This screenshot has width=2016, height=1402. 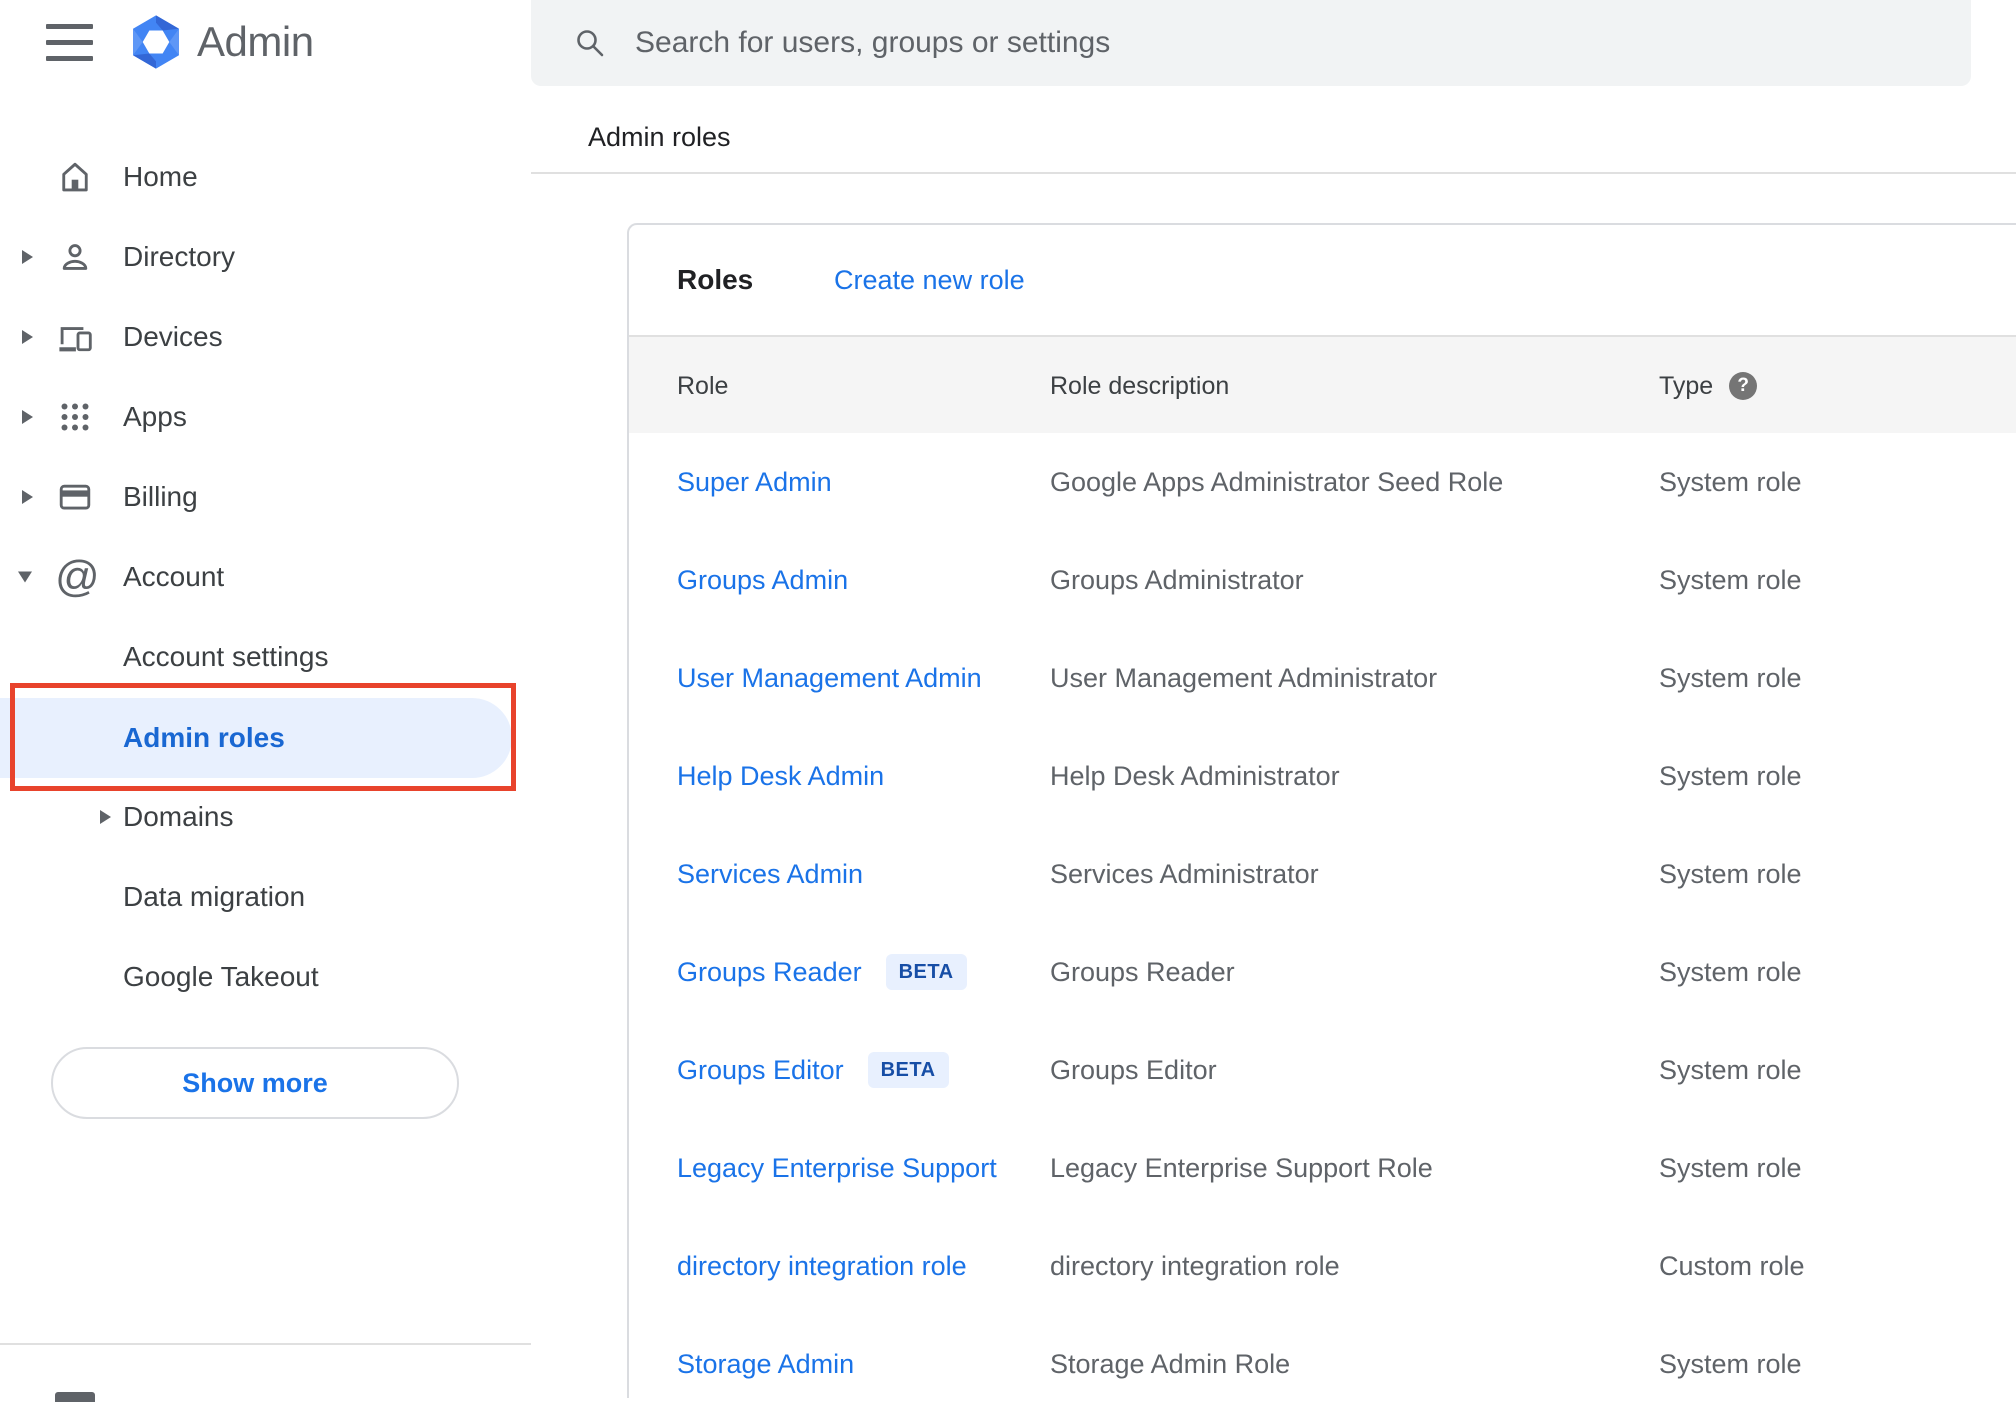 I want to click on role-link: Groups Reader, so click(x=769, y=972).